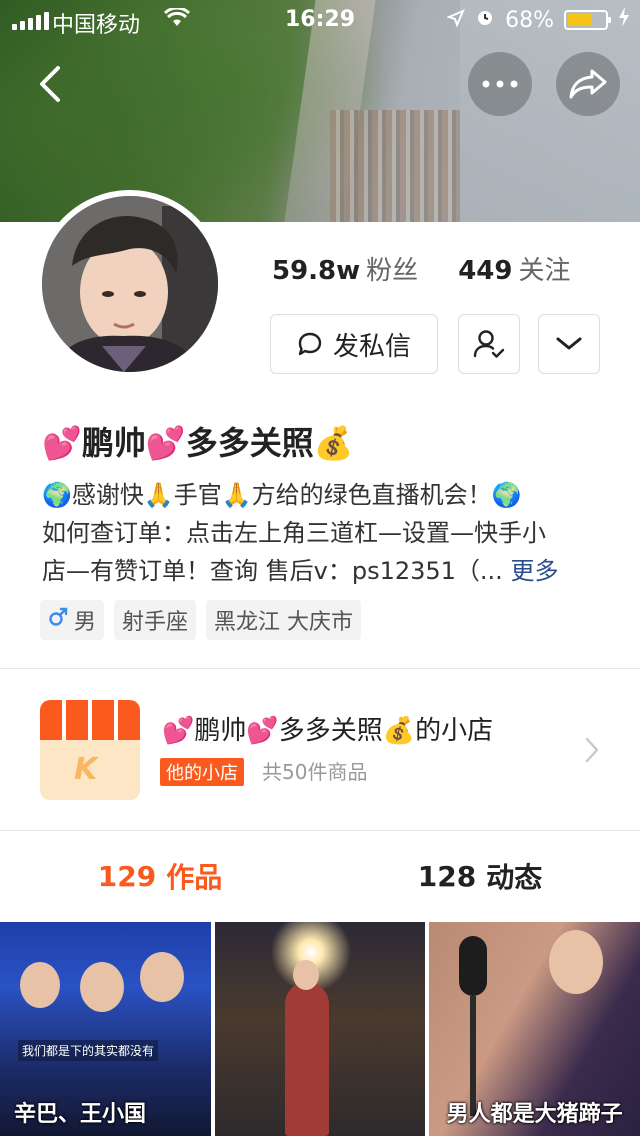 This screenshot has height=1136, width=640. Describe the element at coordinates (315, 772) in the screenshot. I see `shop-product-count: 共50件商品` at that location.